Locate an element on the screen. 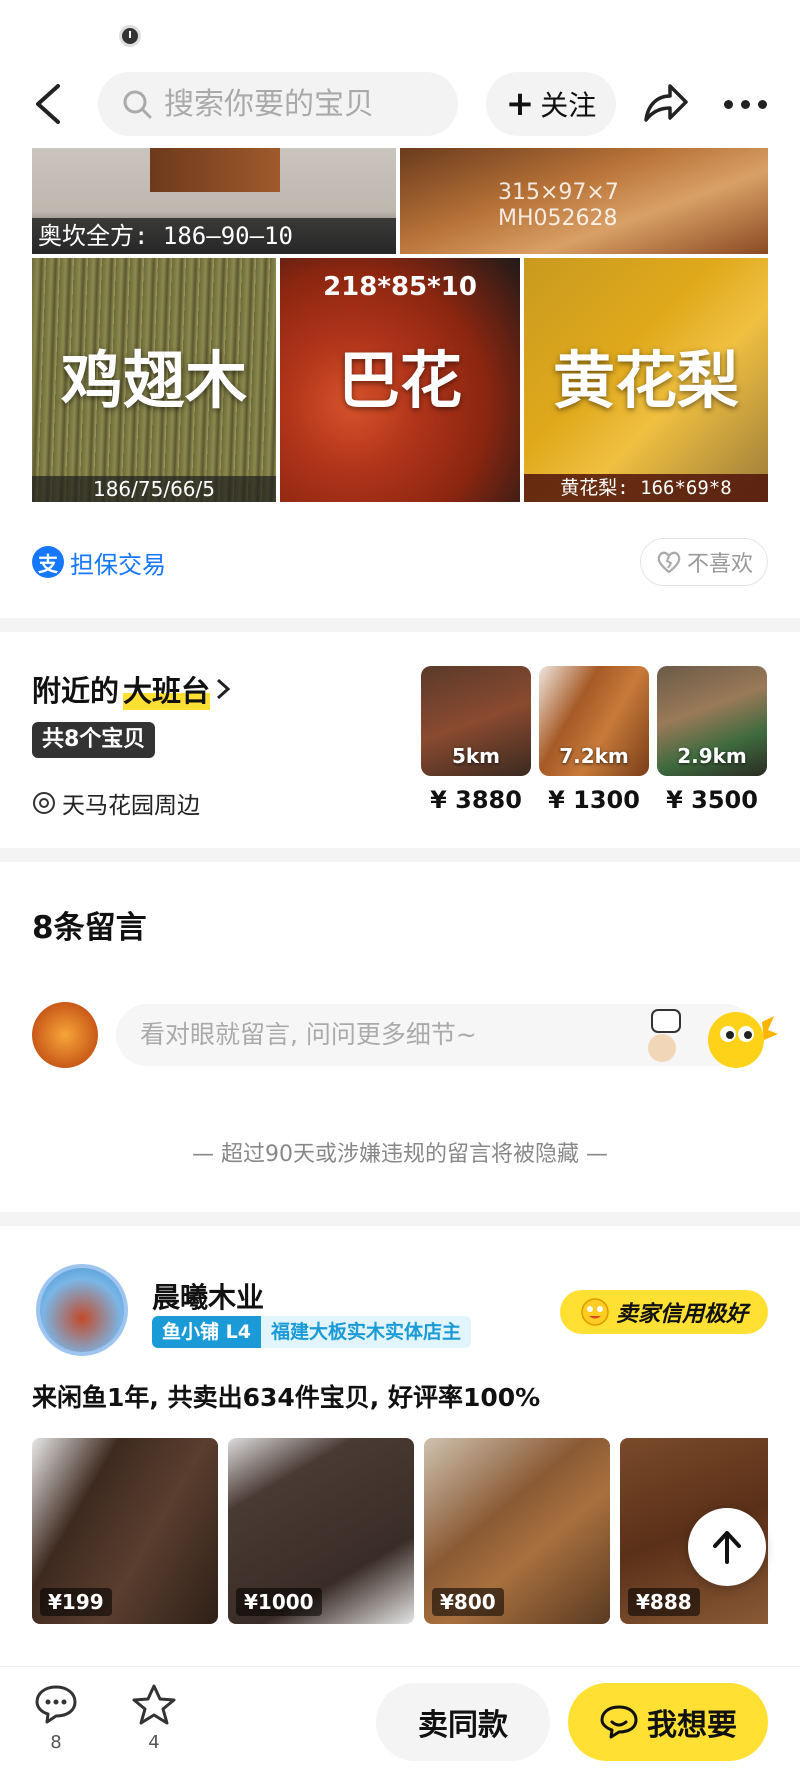 This screenshot has width=800, height=1778. listing-price: ¥800 is located at coordinates (468, 1602).